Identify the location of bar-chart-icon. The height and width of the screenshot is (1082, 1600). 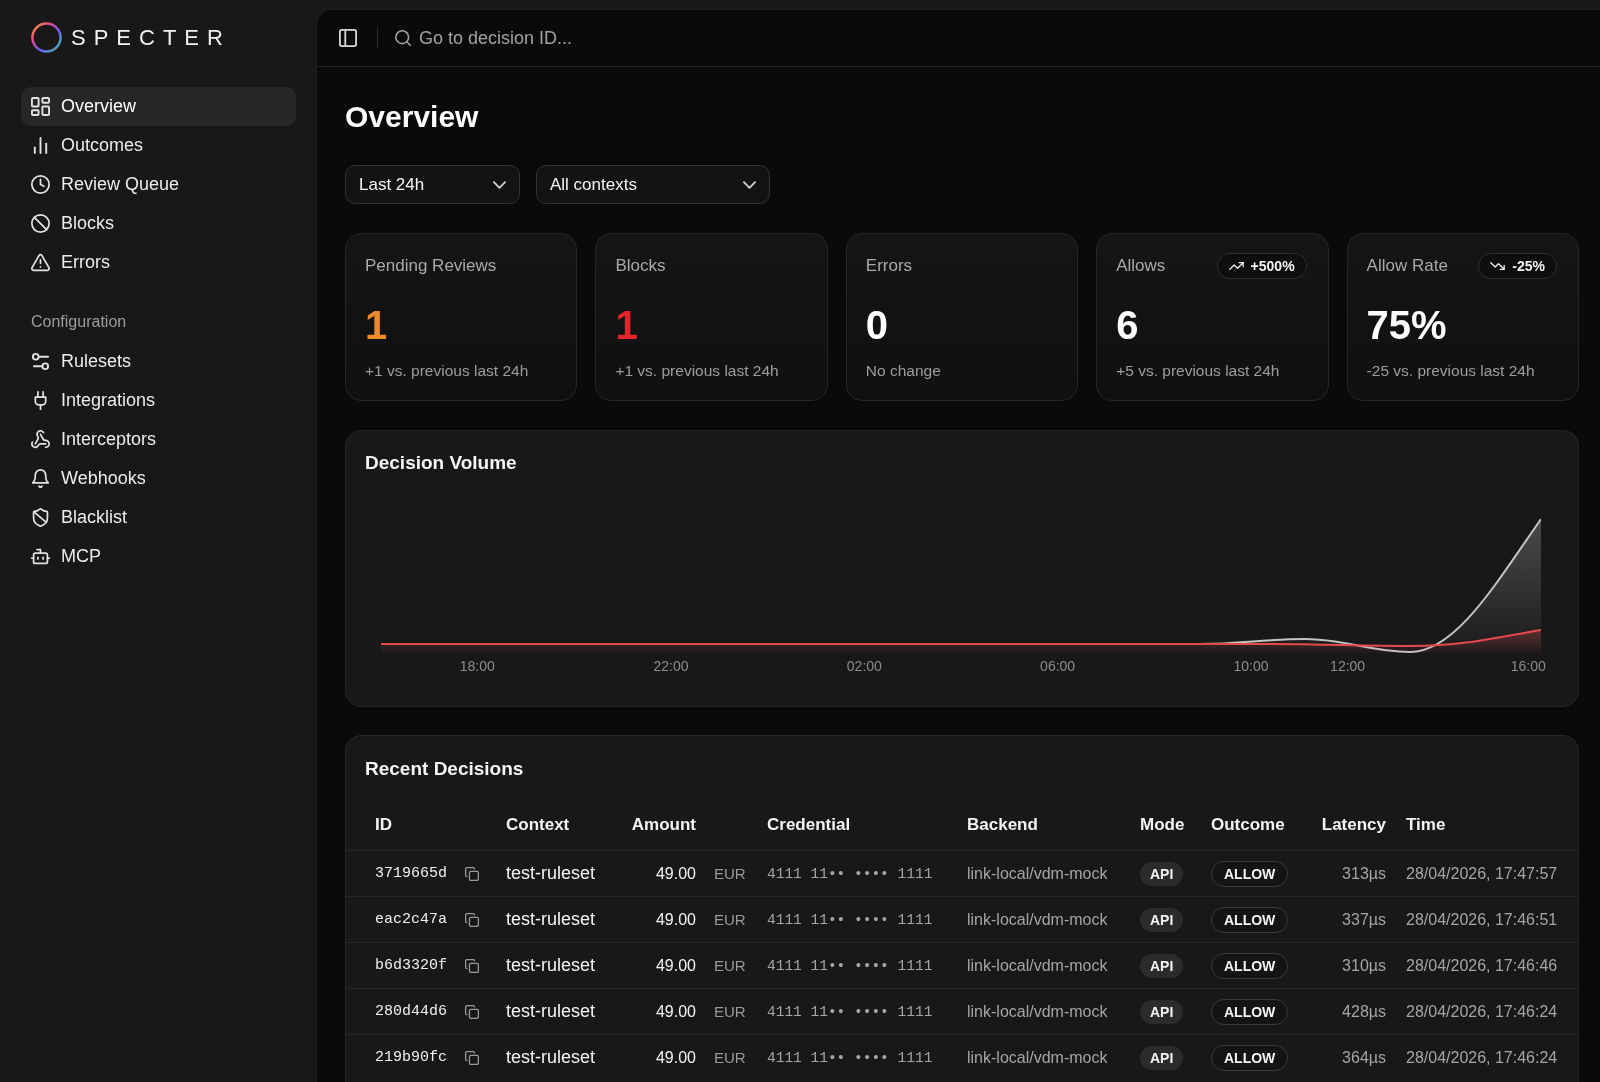
(40, 145).